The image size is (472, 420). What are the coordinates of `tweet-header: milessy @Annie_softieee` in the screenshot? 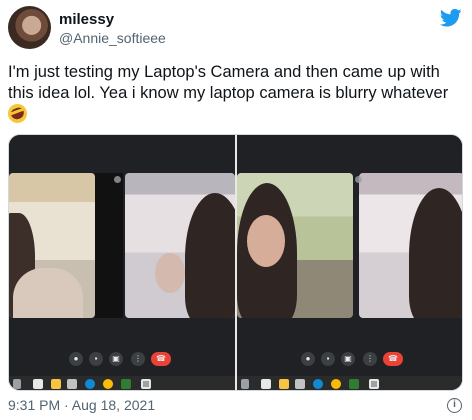 It's located at (236, 28).